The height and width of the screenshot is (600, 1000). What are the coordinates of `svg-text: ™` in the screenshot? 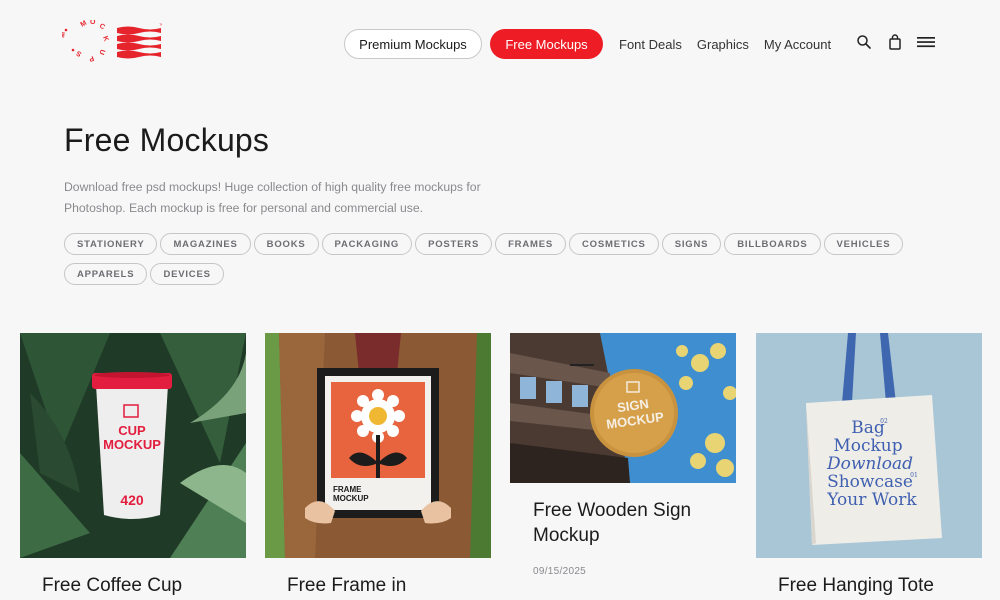 It's located at (160, 26).